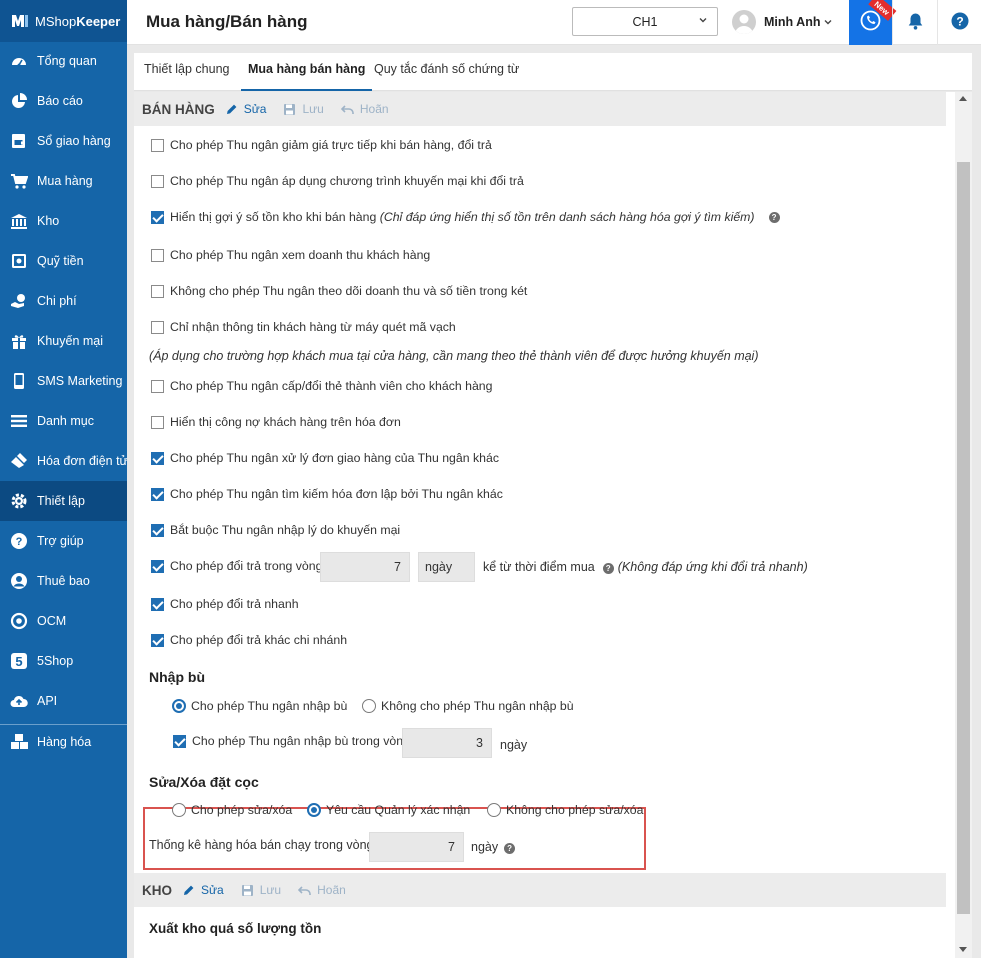 The image size is (981, 958). I want to click on sidebar-item-quy-tien: Quỹ tiền, so click(63, 261).